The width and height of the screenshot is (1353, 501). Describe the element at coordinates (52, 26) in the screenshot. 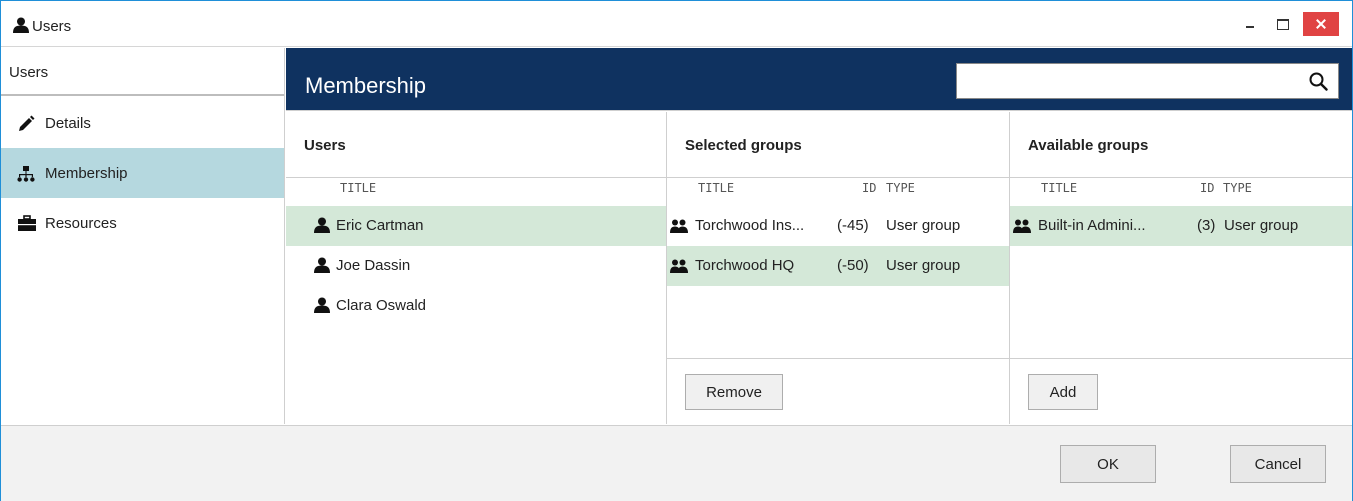

I see `window-title: Users` at that location.